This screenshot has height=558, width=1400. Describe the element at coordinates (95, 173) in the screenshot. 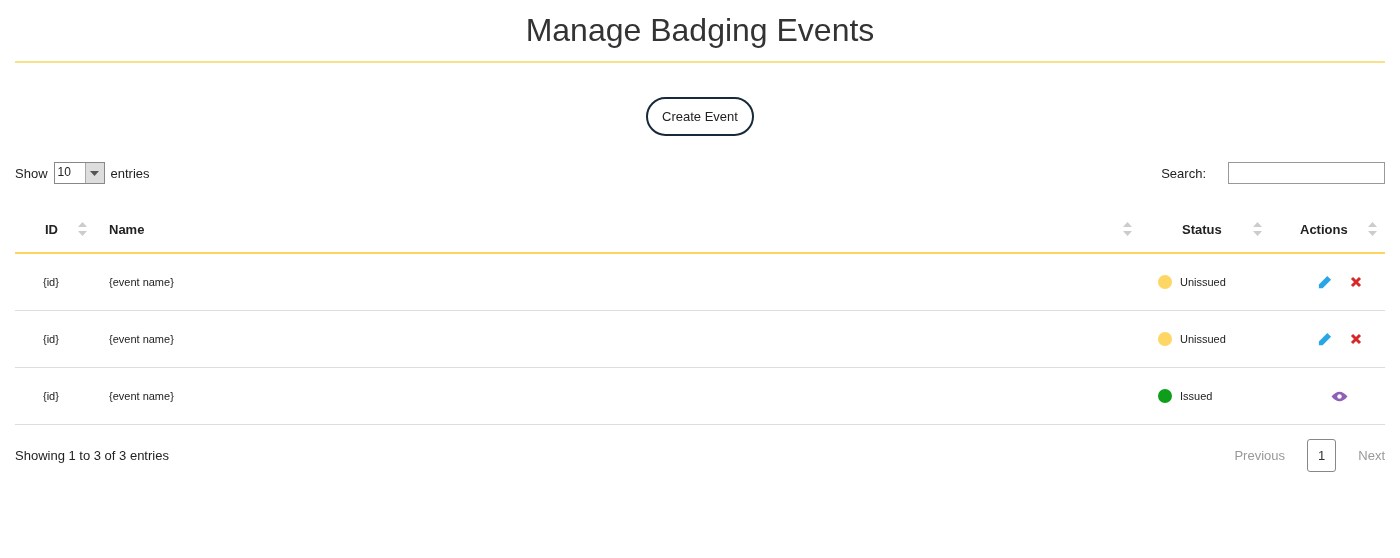

I see `caret-icon` at that location.